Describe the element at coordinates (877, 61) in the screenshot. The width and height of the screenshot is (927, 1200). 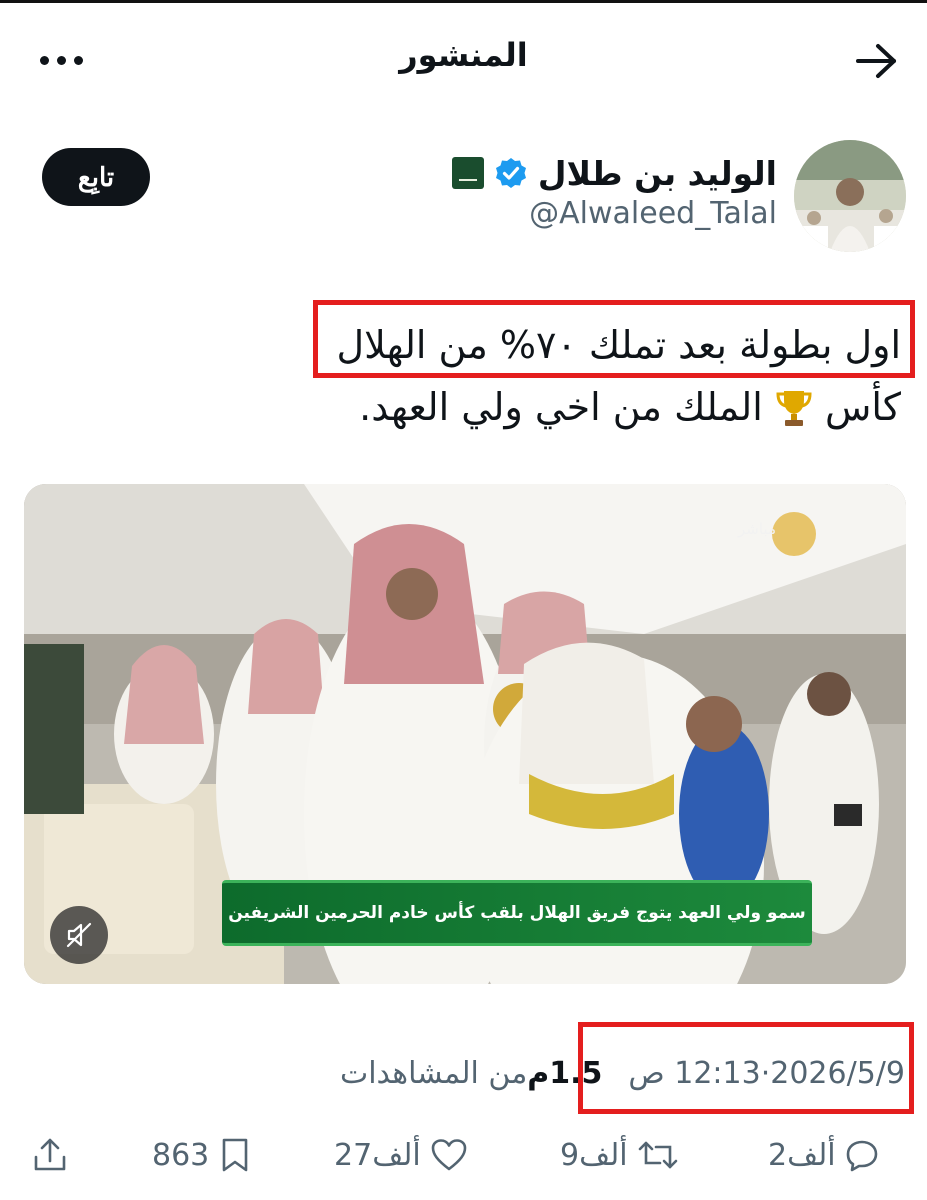
I see `back-arrow-icon` at that location.